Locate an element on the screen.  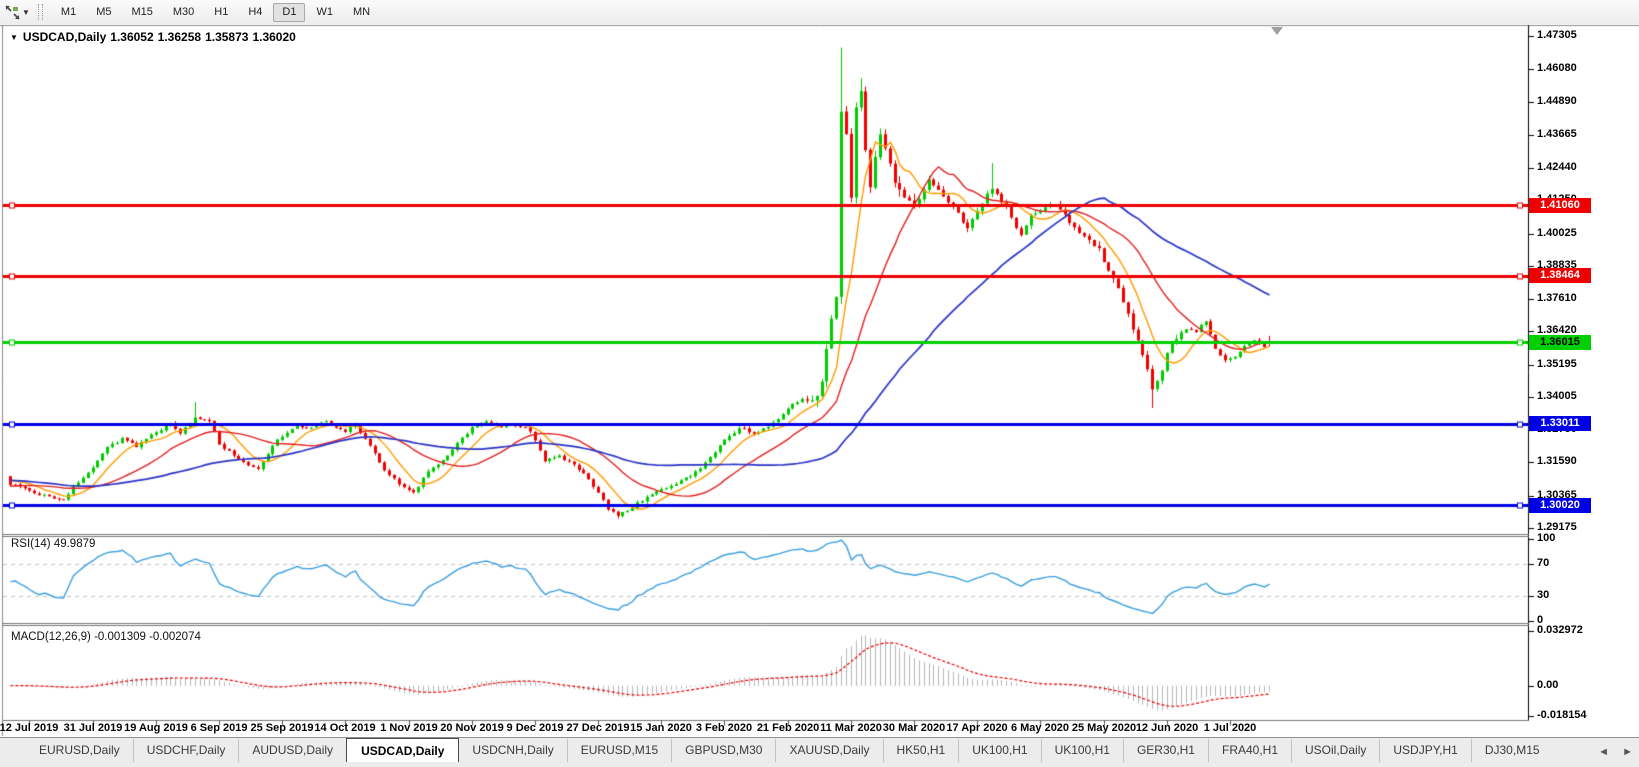
rsi-scale-label: 30 is located at coordinates (1543, 595).